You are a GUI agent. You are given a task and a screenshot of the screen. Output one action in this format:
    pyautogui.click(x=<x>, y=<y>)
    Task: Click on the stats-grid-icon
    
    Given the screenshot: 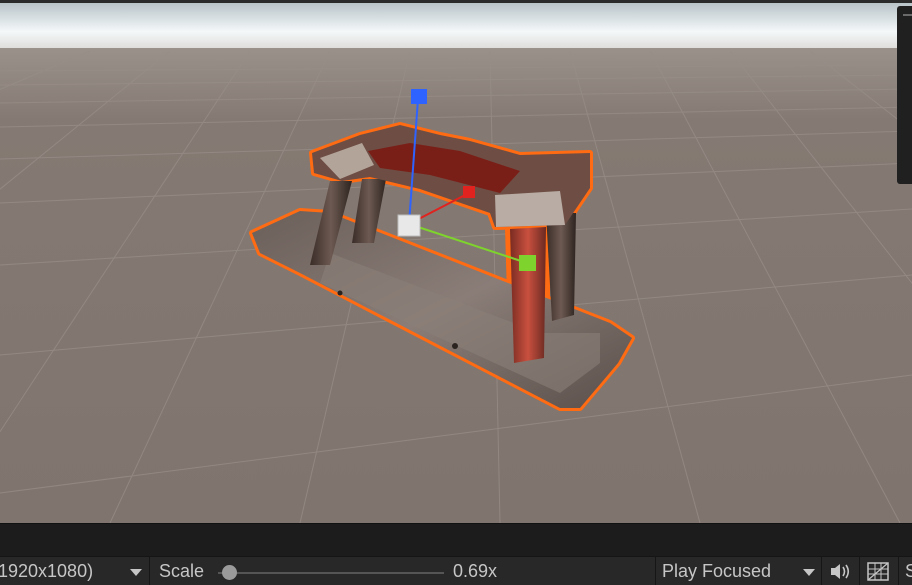 What is the action you would take?
    pyautogui.click(x=878, y=571)
    